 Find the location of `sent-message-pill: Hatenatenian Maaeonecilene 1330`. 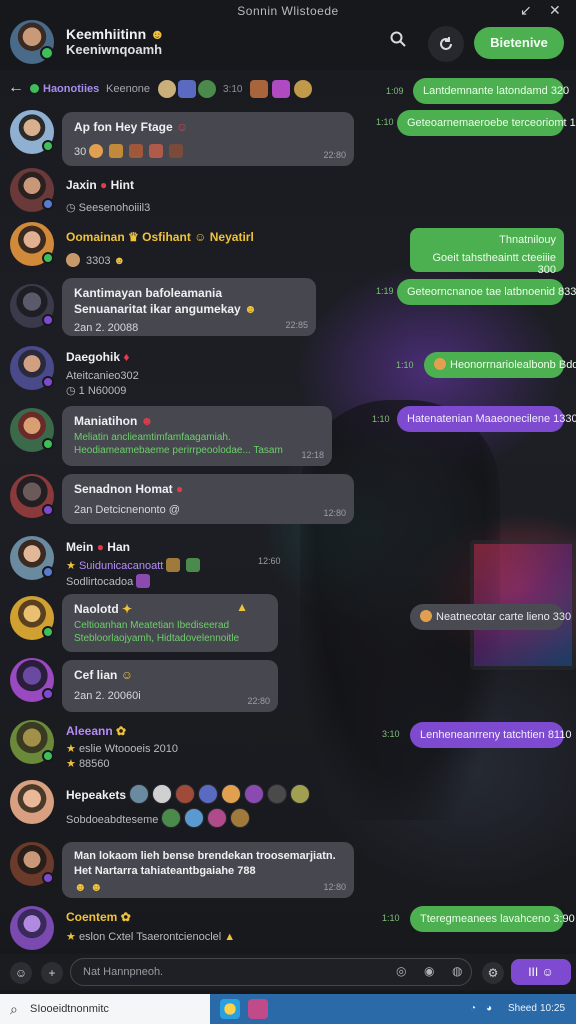

sent-message-pill: Hatenatenian Maaeonecilene 1330 is located at coordinates (486, 419).